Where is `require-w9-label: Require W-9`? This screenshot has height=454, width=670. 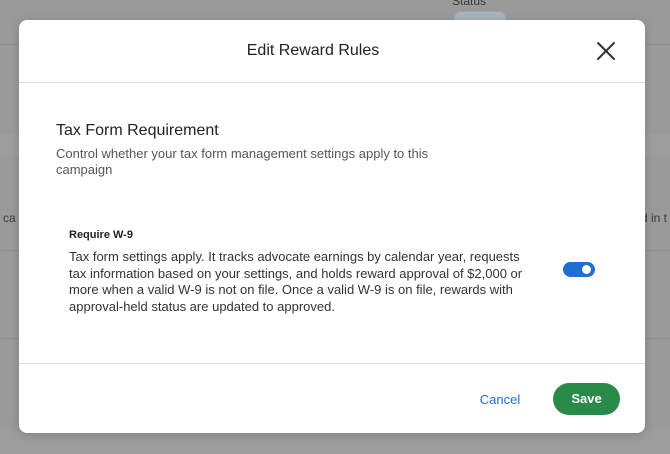
require-w9-label: Require W-9 is located at coordinates (101, 235).